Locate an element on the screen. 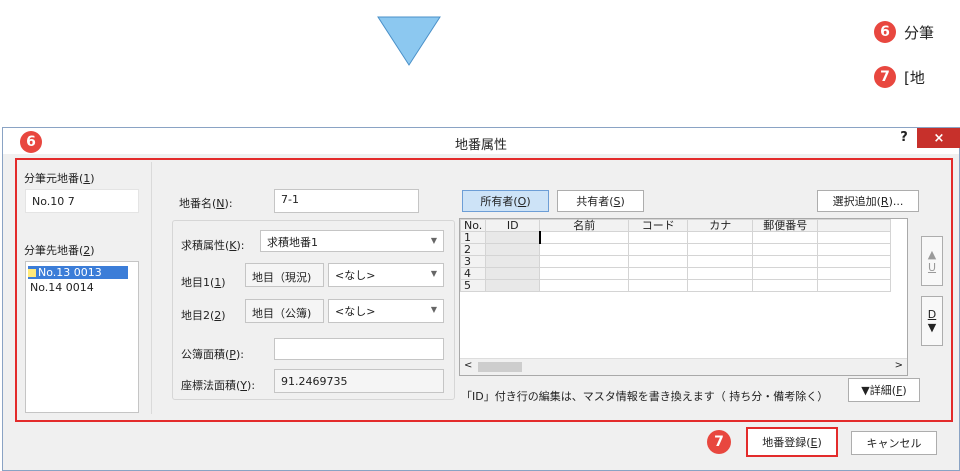 This screenshot has height=471, width=960. col-extra is located at coordinates (854, 225).